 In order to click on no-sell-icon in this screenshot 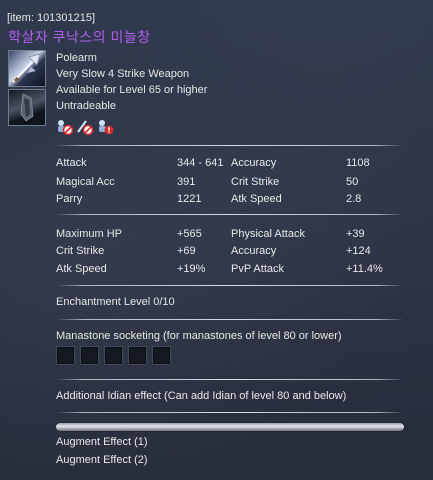, I will do `click(85, 127)`.